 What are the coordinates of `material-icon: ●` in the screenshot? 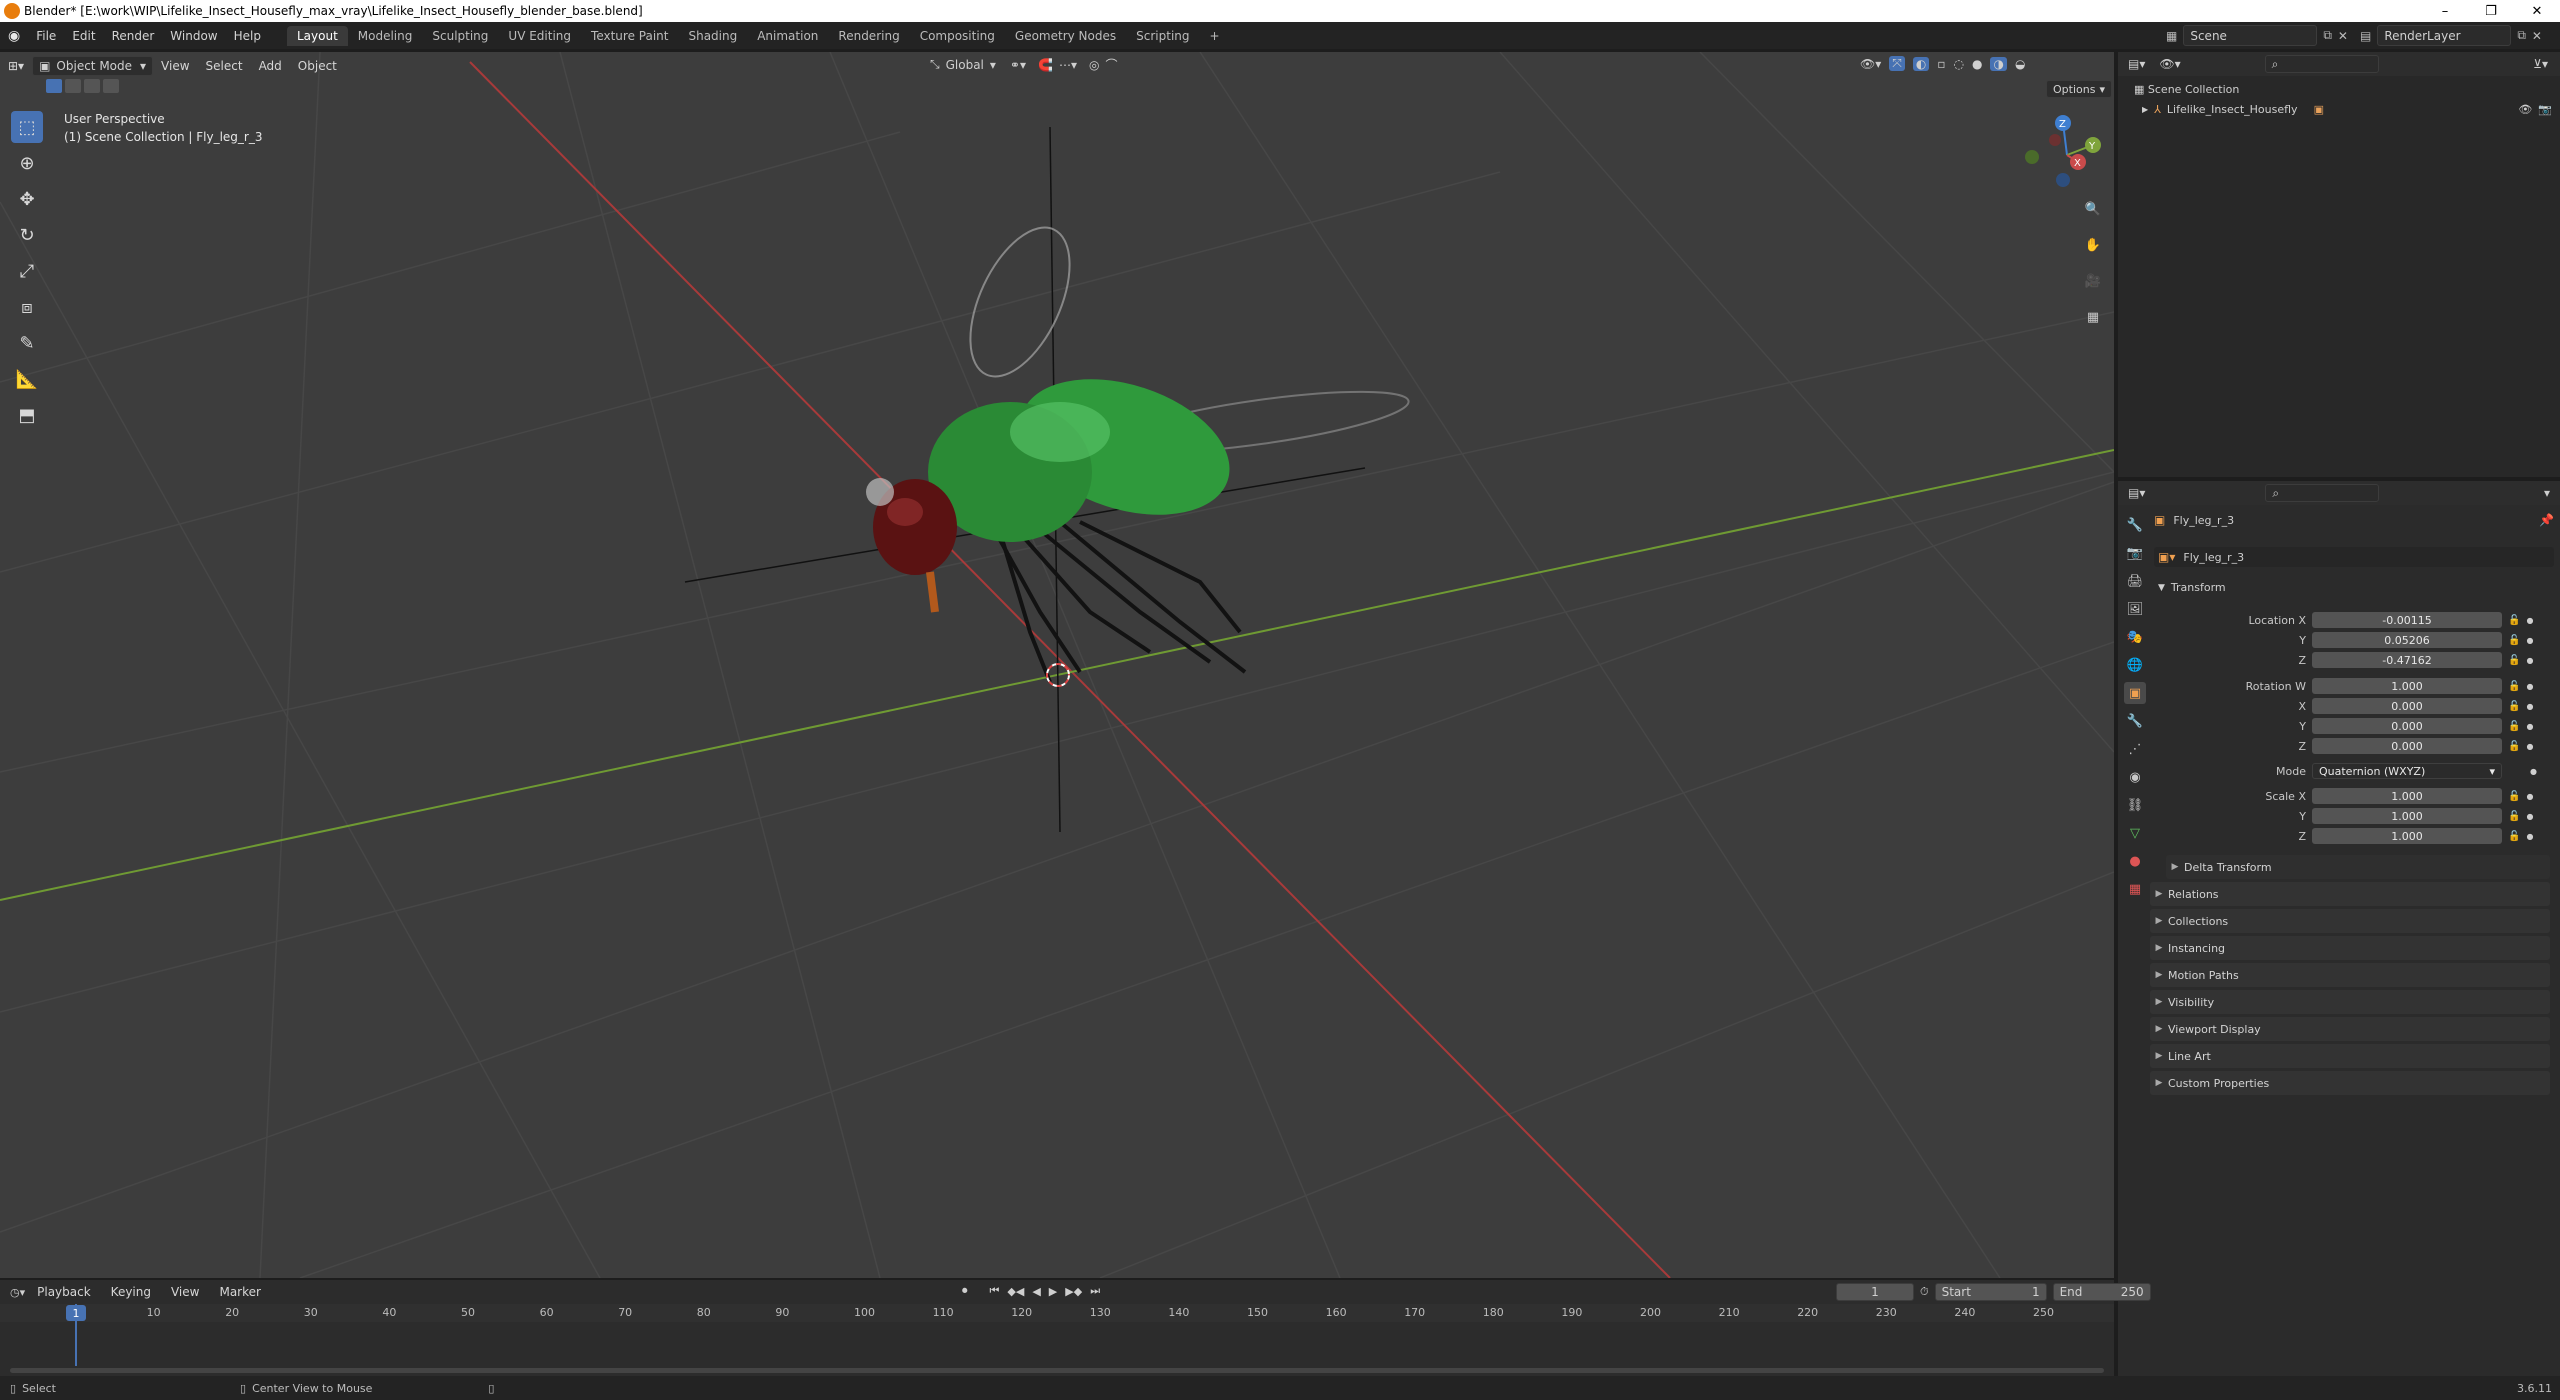 It's located at (2135, 861).